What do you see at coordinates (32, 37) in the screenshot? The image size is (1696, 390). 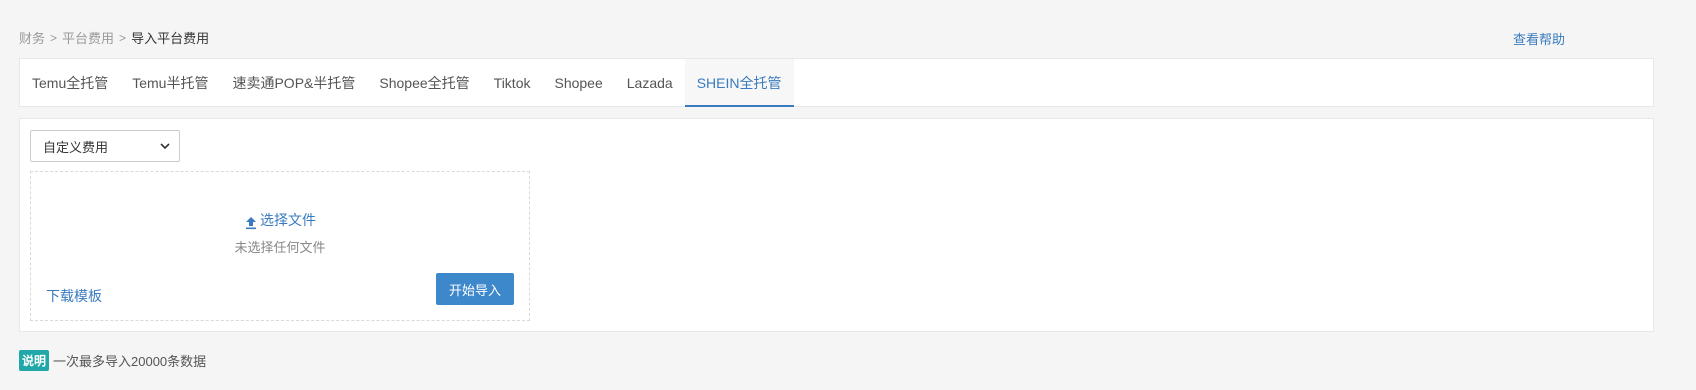 I see `breadcrumb-item-finance: 财务` at bounding box center [32, 37].